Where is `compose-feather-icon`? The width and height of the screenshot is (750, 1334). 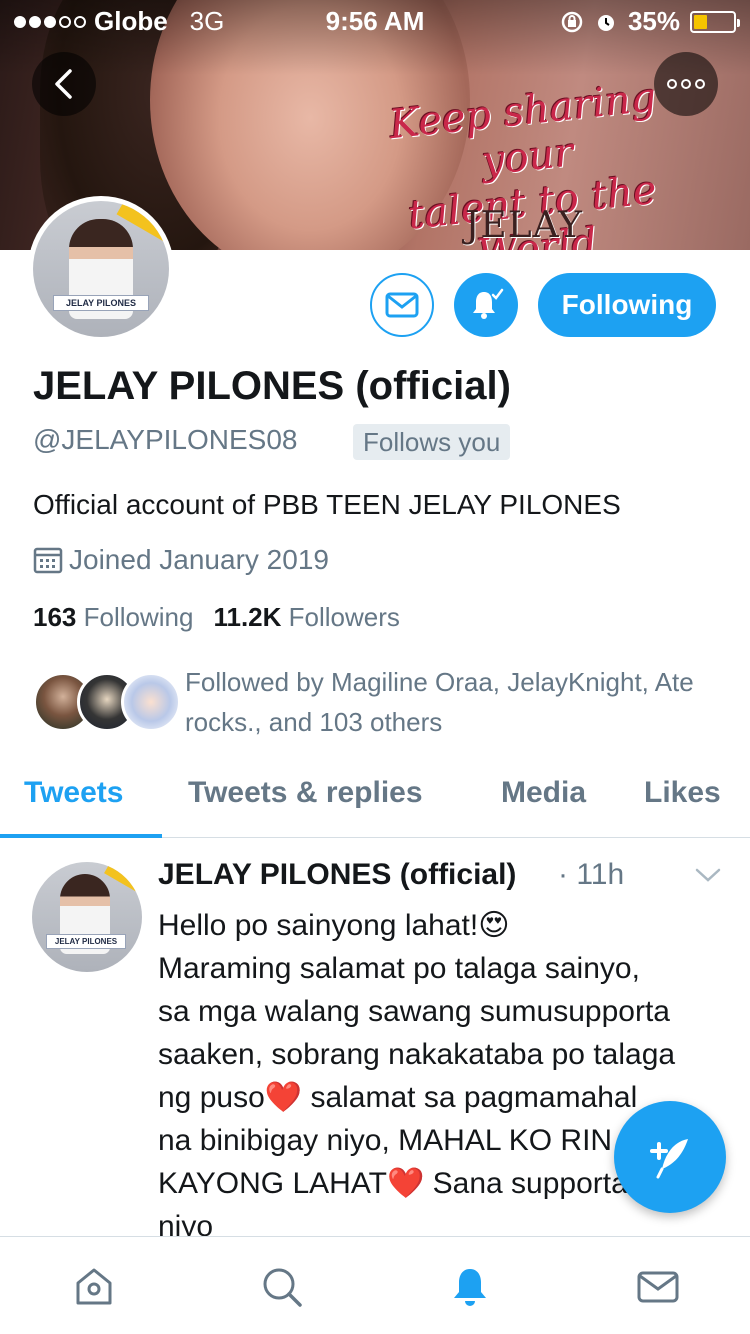 compose-feather-icon is located at coordinates (669, 1159).